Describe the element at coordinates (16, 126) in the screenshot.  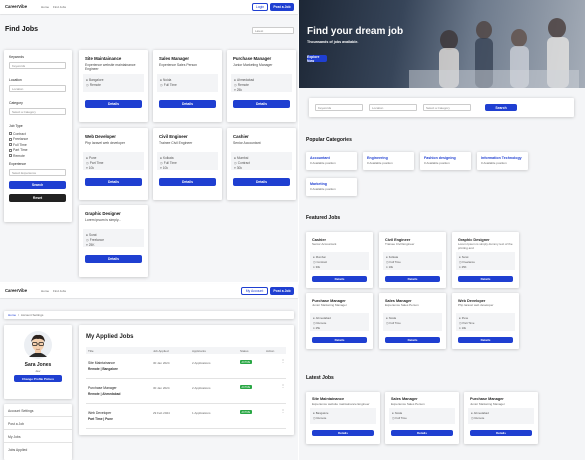
I see `jobtype-label: Job Type` at that location.